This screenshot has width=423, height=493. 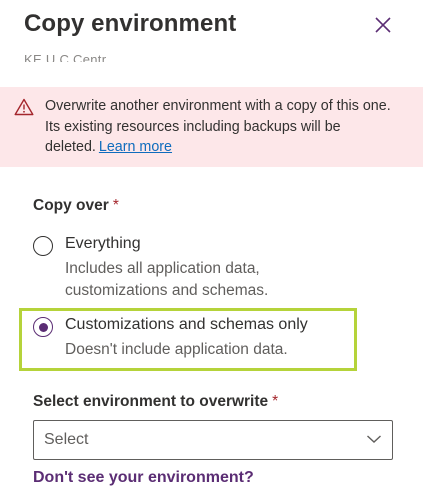 I want to click on warning-icon, so click(x=24, y=107).